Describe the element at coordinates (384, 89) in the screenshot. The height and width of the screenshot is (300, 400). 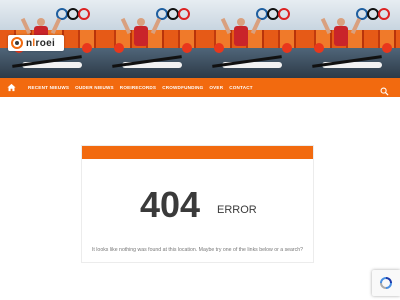
I see `search-icon` at that location.